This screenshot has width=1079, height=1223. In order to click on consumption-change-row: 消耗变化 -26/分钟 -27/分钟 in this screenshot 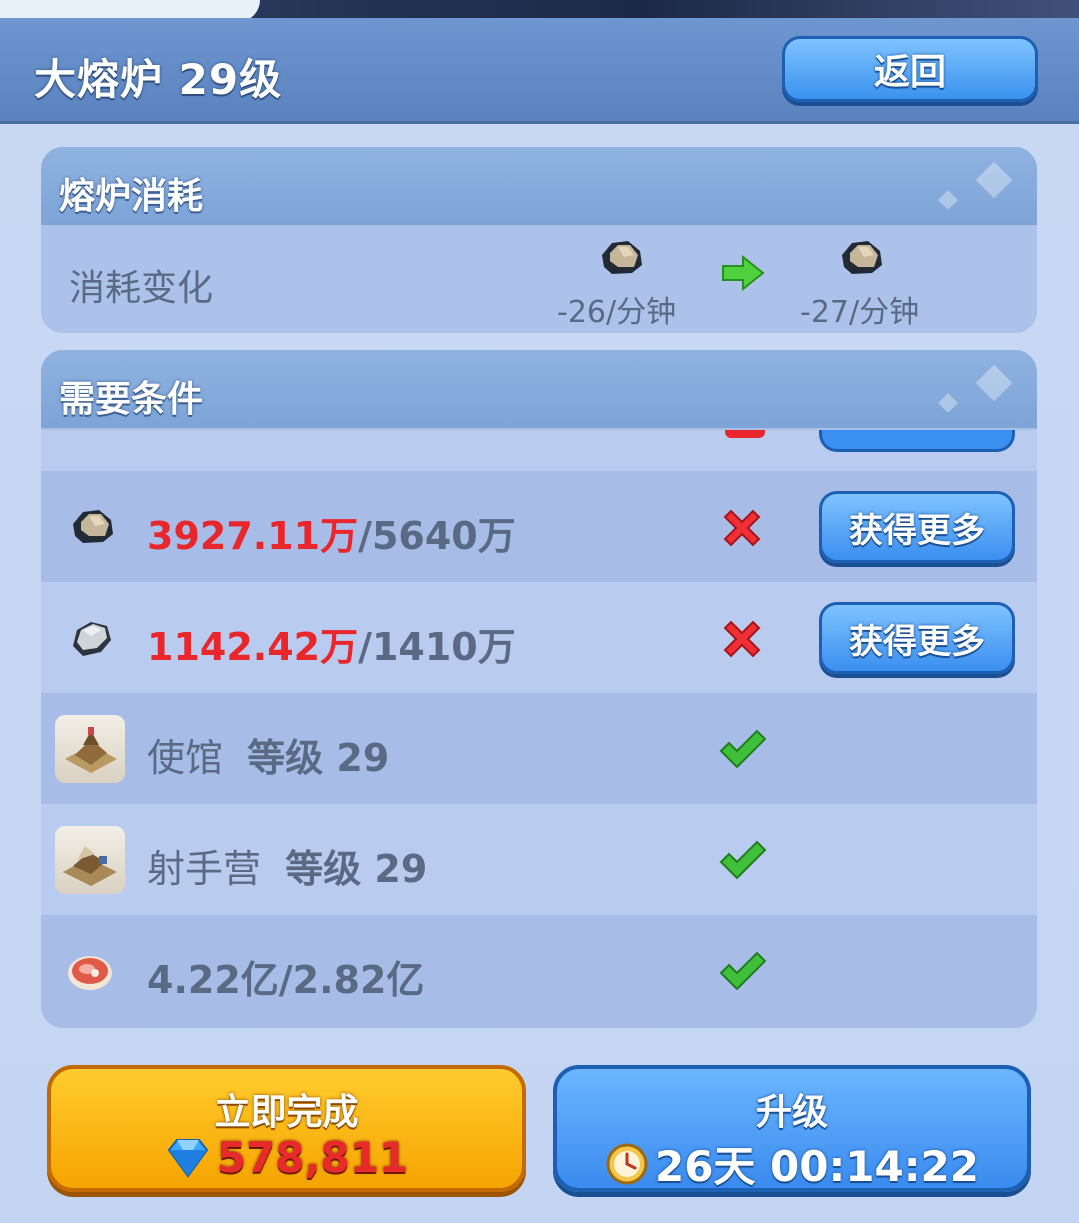, I will do `click(539, 279)`.